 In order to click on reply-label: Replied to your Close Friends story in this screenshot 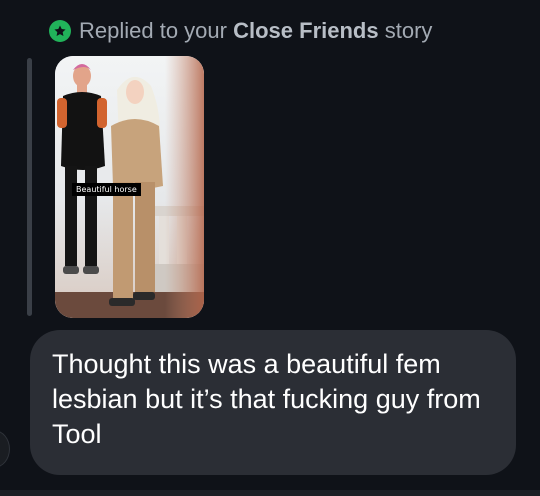, I will do `click(255, 31)`.